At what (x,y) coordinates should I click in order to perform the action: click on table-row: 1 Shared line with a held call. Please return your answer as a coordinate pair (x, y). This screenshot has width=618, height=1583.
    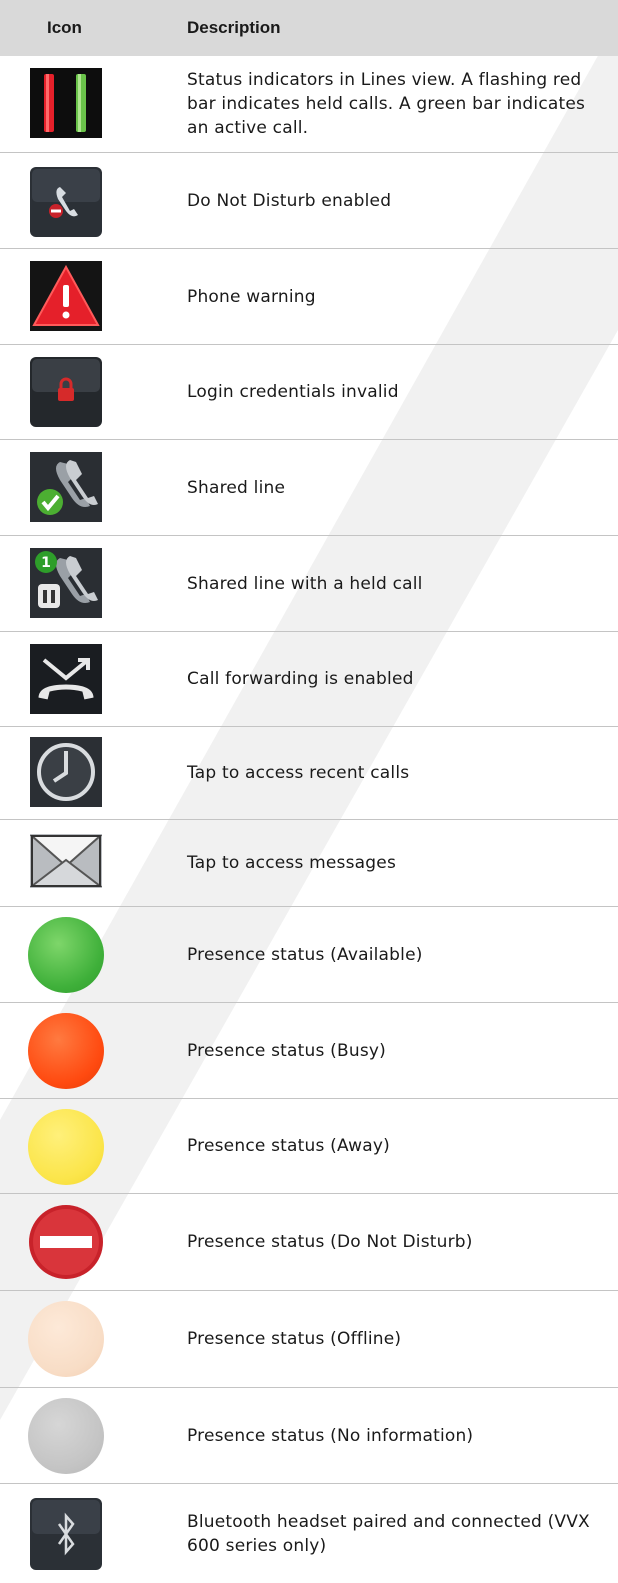
    Looking at the image, I should click on (309, 584).